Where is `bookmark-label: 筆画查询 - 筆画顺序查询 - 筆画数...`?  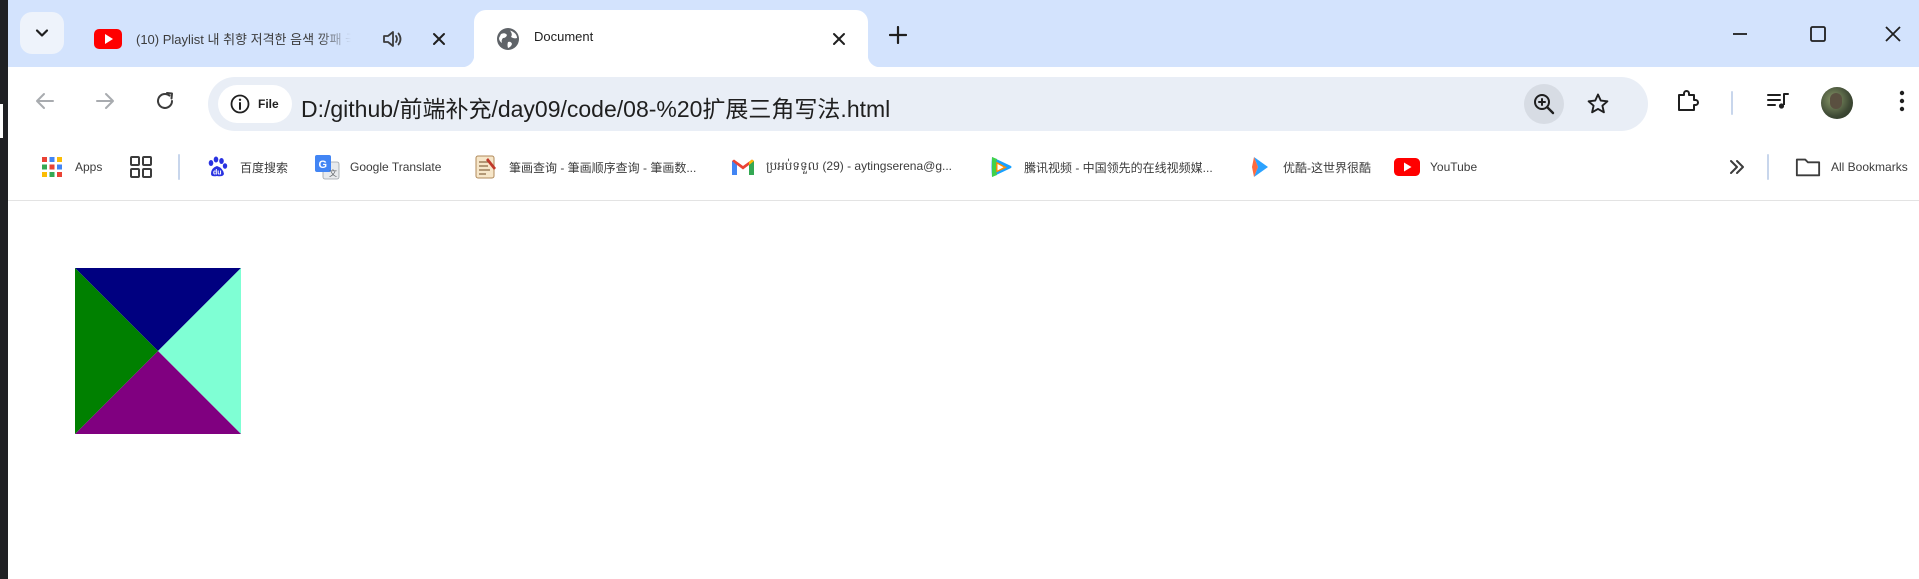 bookmark-label: 筆画查询 - 筆画顺序查询 - 筆画数... is located at coordinates (603, 167).